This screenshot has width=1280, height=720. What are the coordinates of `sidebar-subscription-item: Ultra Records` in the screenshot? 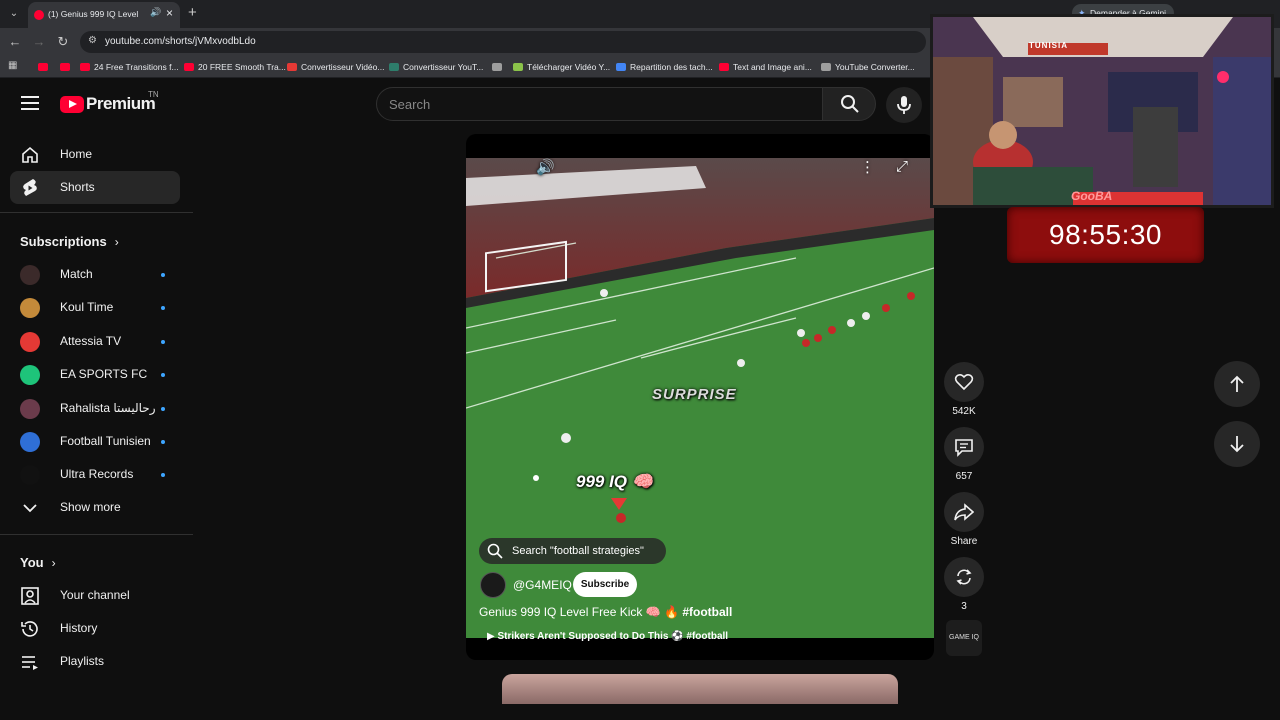 It's located at (95, 474).